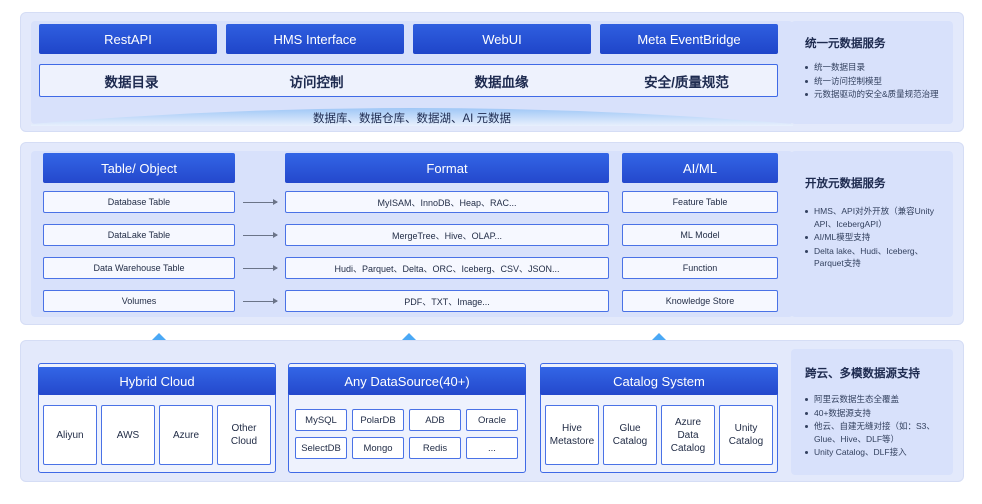 The width and height of the screenshot is (982, 504). I want to click on sources-caption: 数据库、数据仓库、数据湖、AI 元数据, so click(412, 119).